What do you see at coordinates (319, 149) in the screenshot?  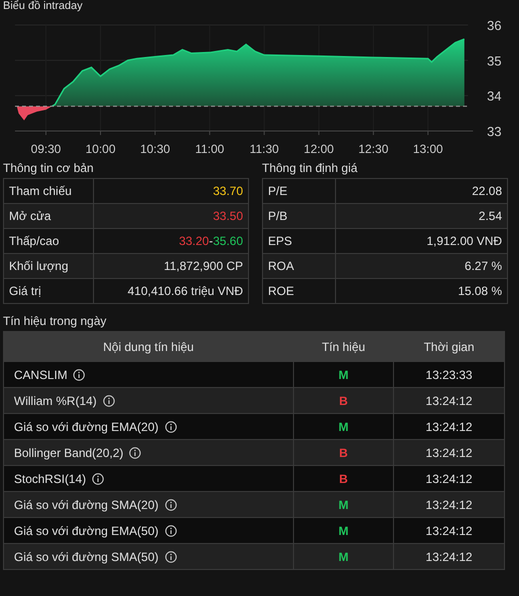 I see `x-tick-label: 12:00` at bounding box center [319, 149].